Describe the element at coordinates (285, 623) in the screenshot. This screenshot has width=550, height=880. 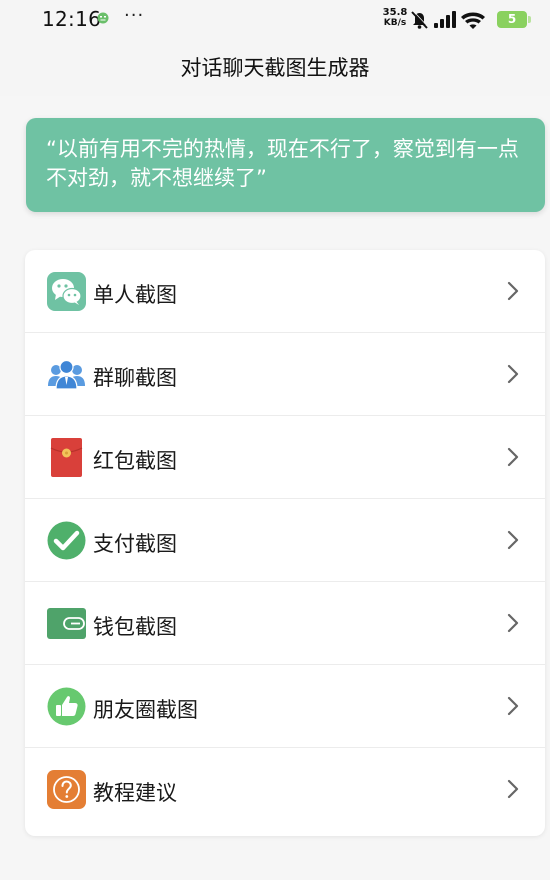
I see `menu-item-wallet: 钱包截图` at that location.